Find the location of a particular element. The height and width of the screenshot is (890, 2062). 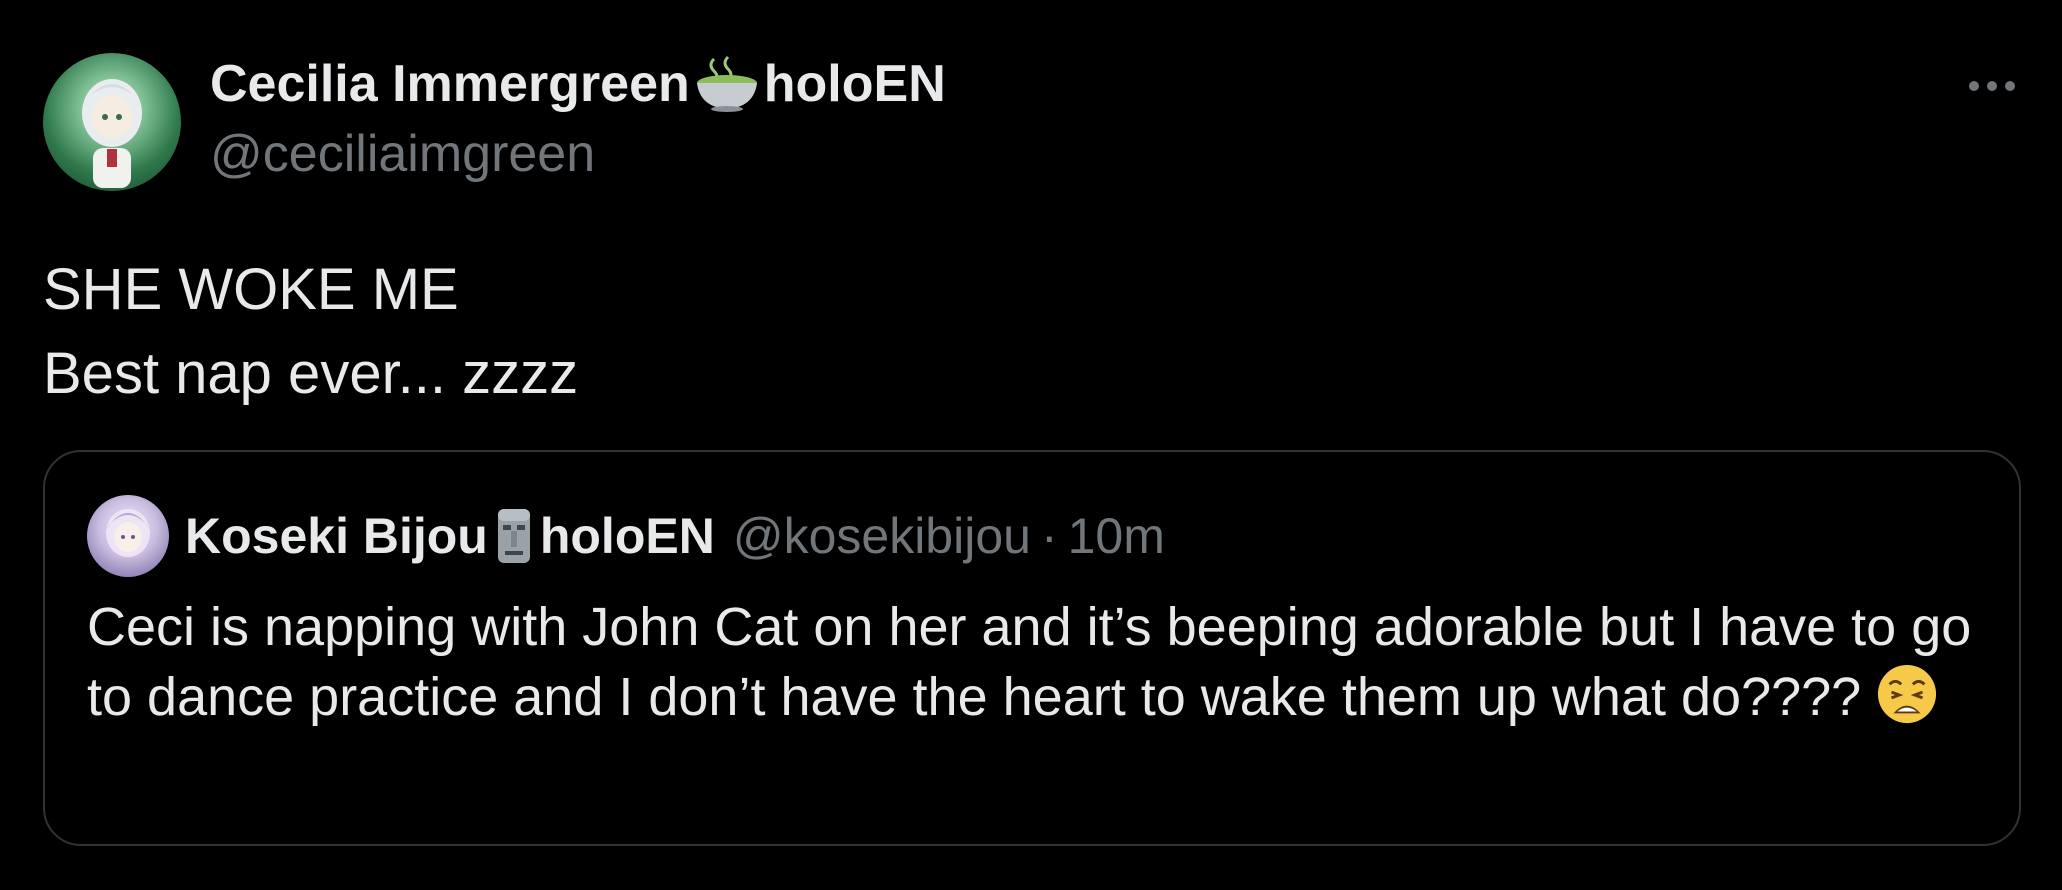

moai-icon is located at coordinates (514, 536).